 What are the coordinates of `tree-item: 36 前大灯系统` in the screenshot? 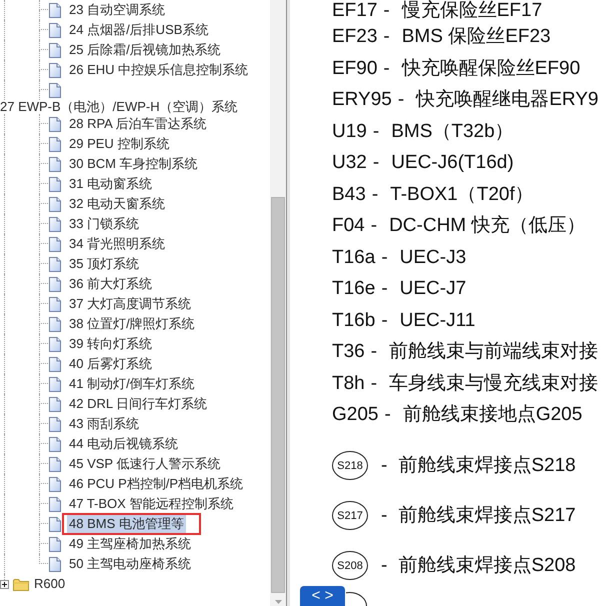 It's located at (110, 284).